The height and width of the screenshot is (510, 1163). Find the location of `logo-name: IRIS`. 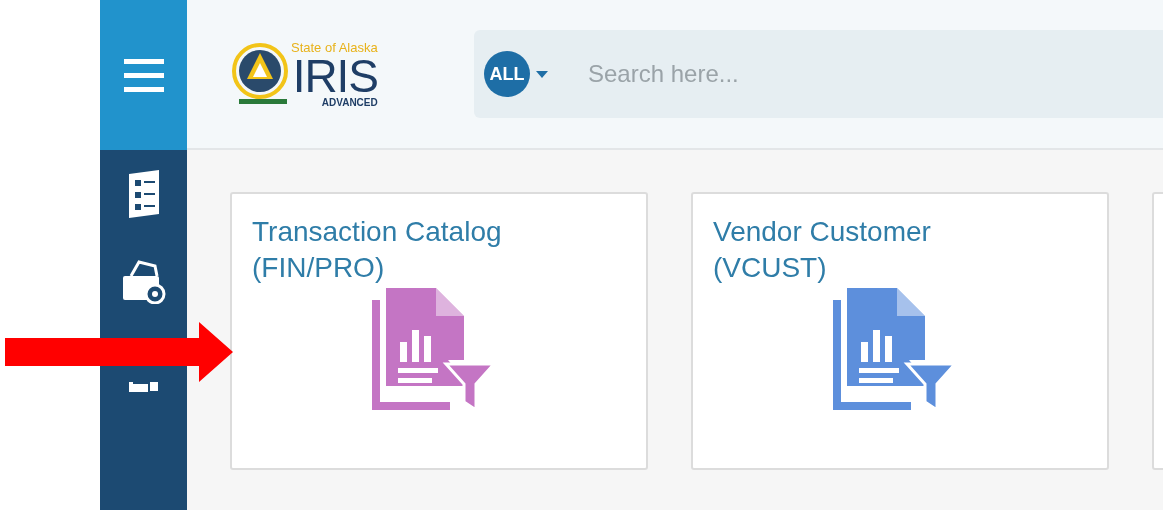

logo-name: IRIS is located at coordinates (335, 75).